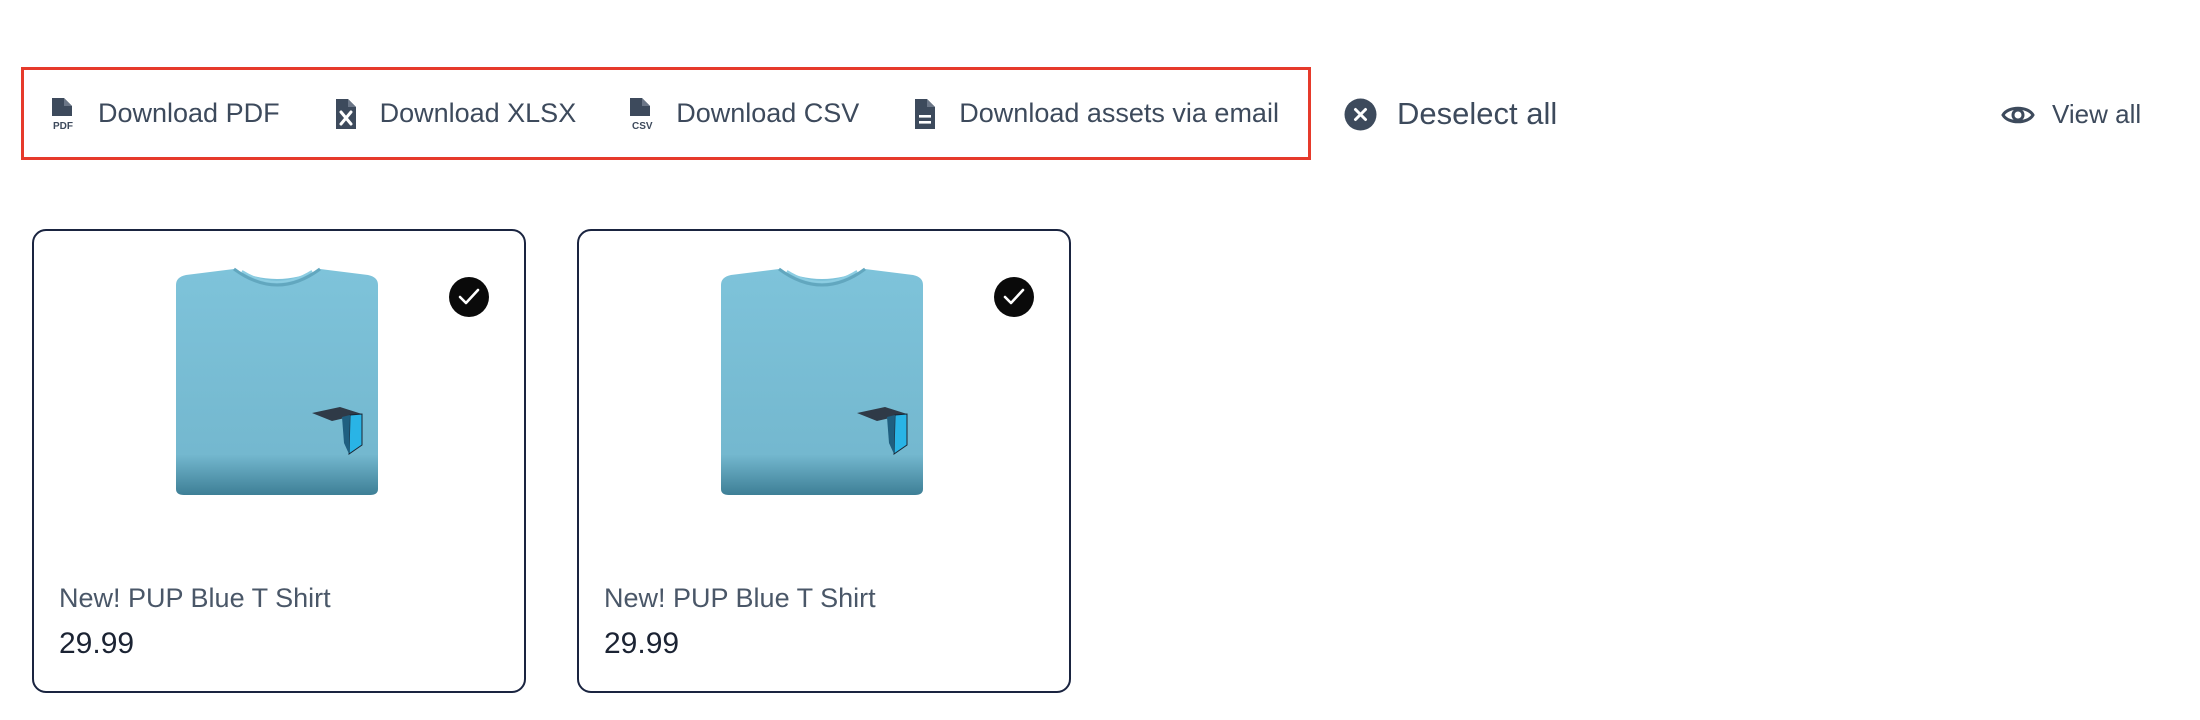  Describe the element at coordinates (2018, 115) in the screenshot. I see `eye-icon` at that location.